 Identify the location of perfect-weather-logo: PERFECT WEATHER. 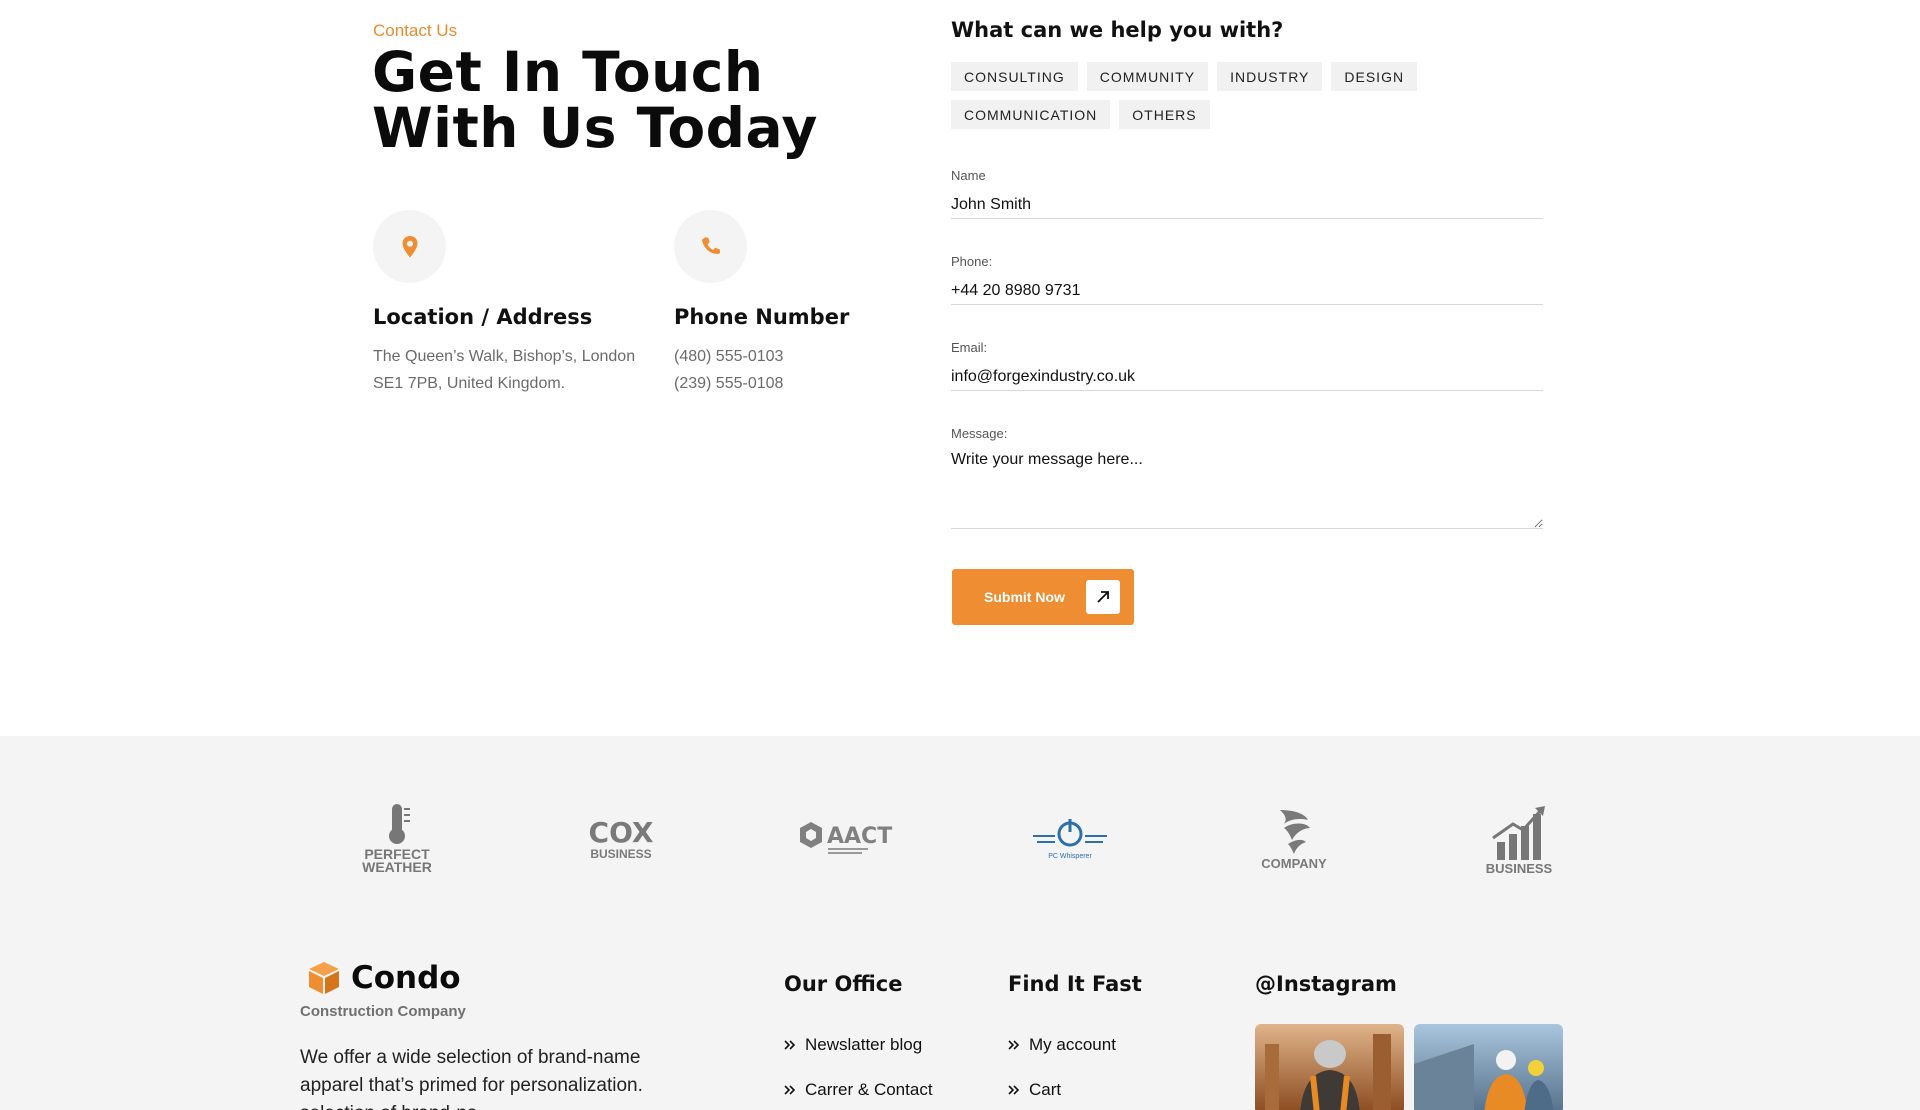
(397, 840).